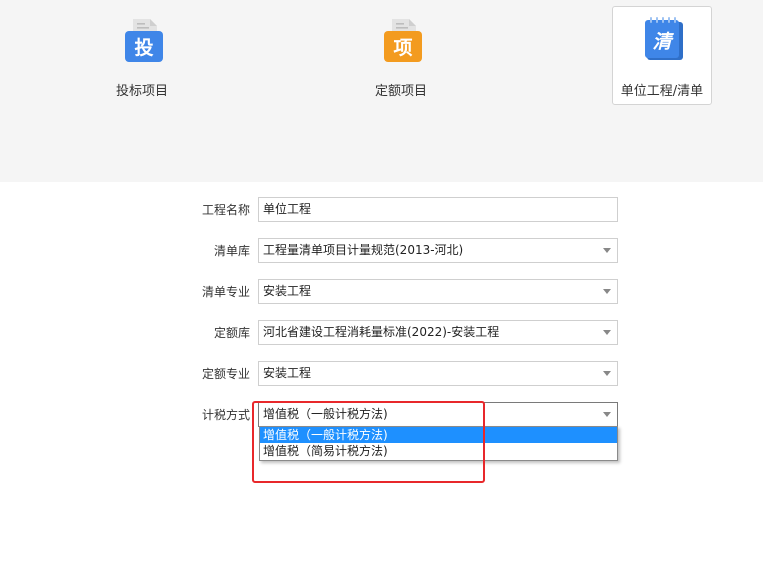  I want to click on quota-specialty-select: 安装工程, so click(438, 373).